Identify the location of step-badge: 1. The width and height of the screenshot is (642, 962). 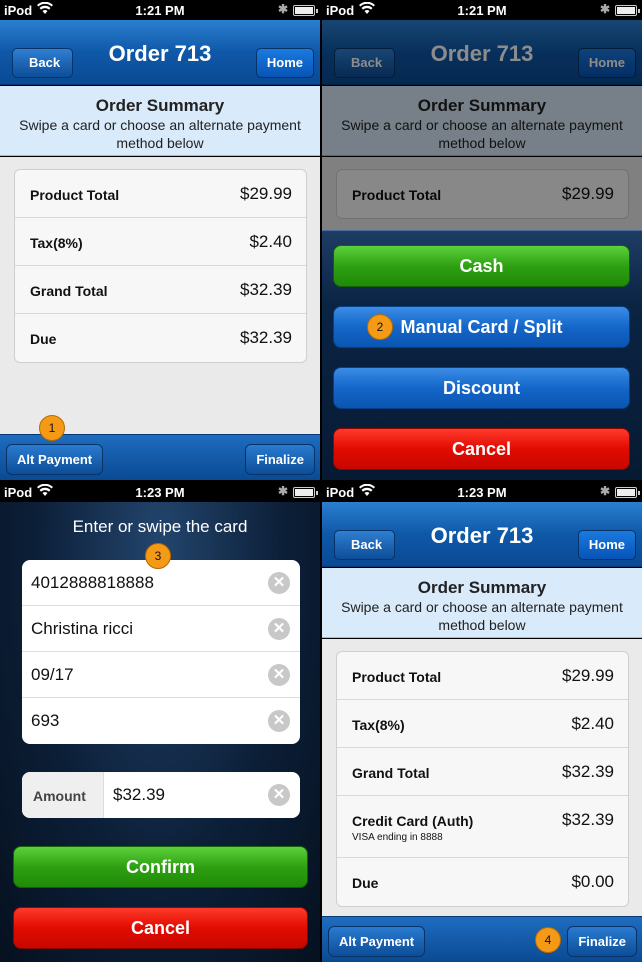
(52, 428).